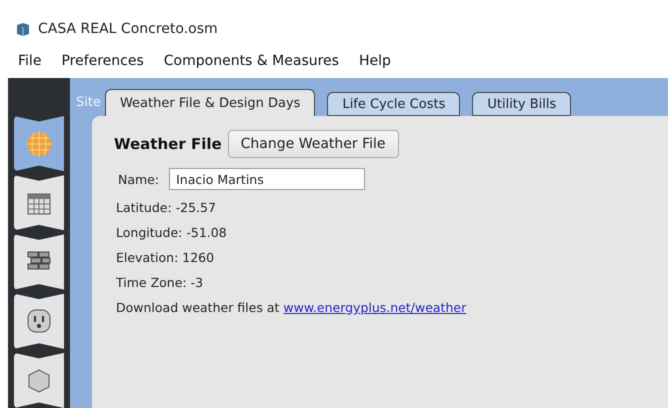  I want to click on name-field: Inacio Martins, so click(267, 179).